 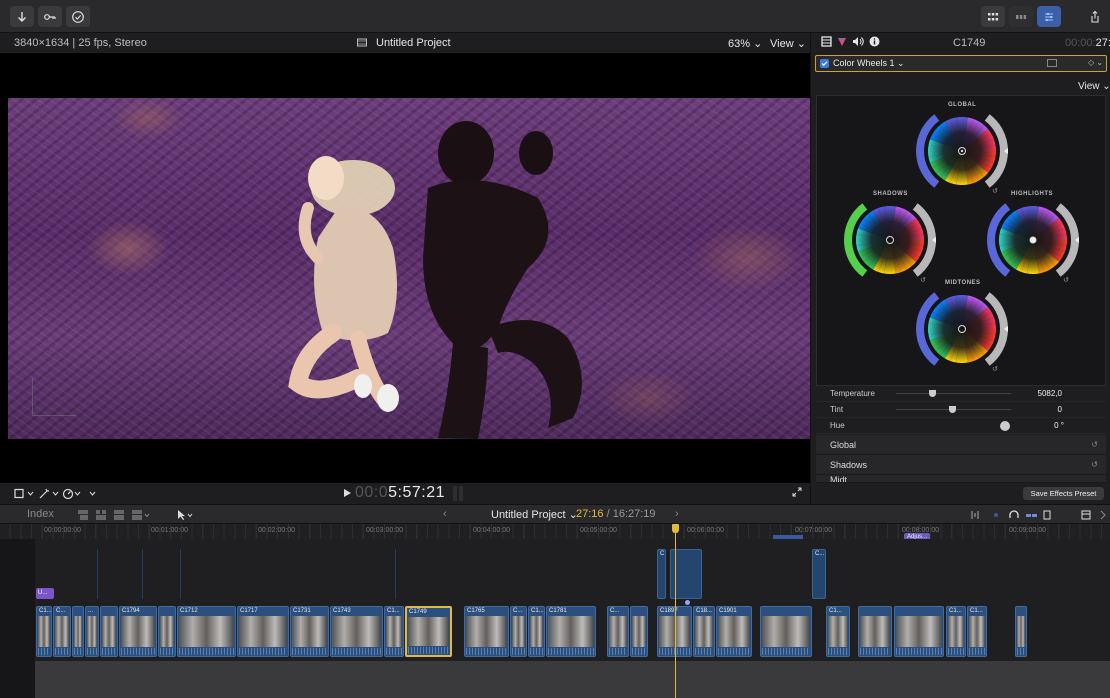 I want to click on section-midtones: Midt, so click(x=961, y=479).